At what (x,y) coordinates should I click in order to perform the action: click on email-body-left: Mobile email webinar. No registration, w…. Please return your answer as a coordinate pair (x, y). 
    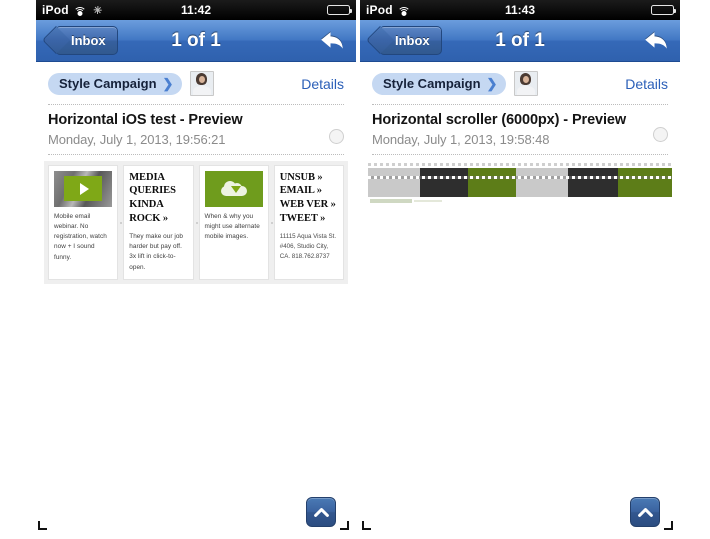
    Looking at the image, I should click on (196, 222).